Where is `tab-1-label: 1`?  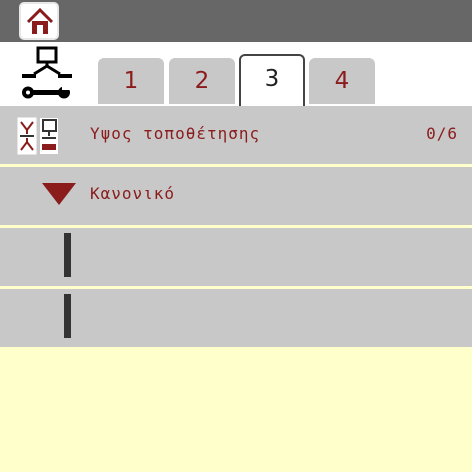
tab-1-label: 1 is located at coordinates (131, 81).